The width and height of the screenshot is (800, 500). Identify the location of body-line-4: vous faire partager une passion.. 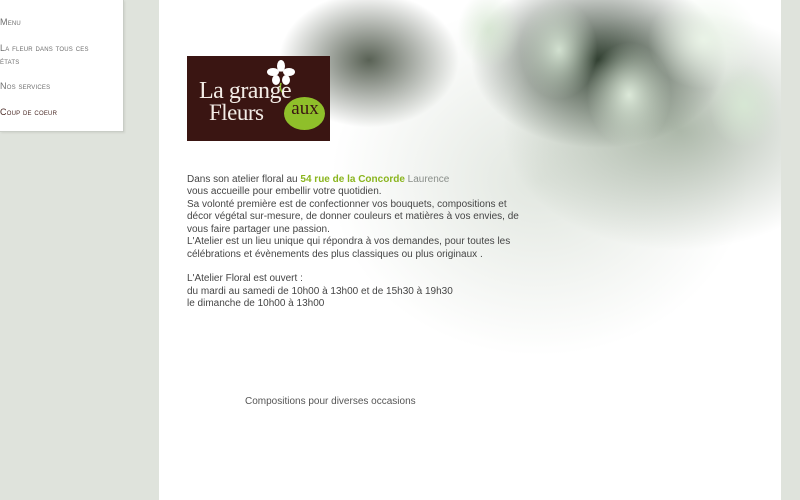
(258, 229).